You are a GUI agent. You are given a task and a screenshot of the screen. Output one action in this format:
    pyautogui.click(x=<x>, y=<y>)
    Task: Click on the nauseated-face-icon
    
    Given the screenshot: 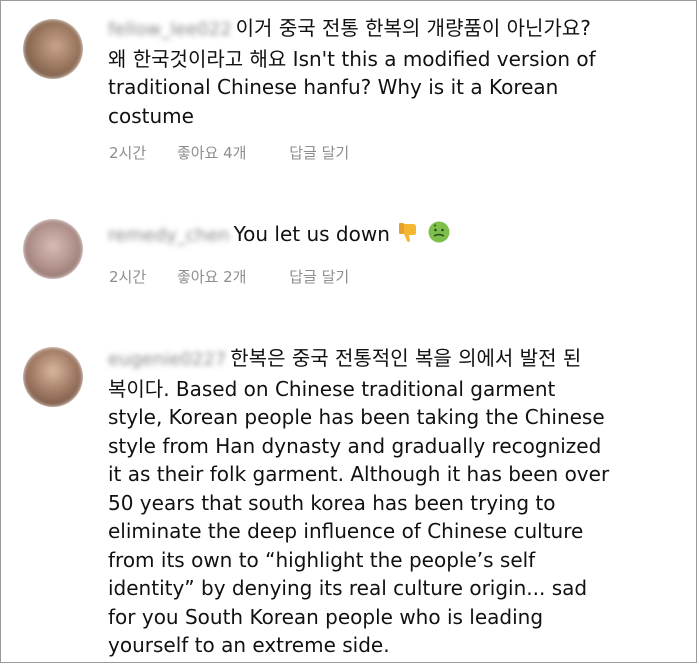 What is the action you would take?
    pyautogui.click(x=439, y=236)
    